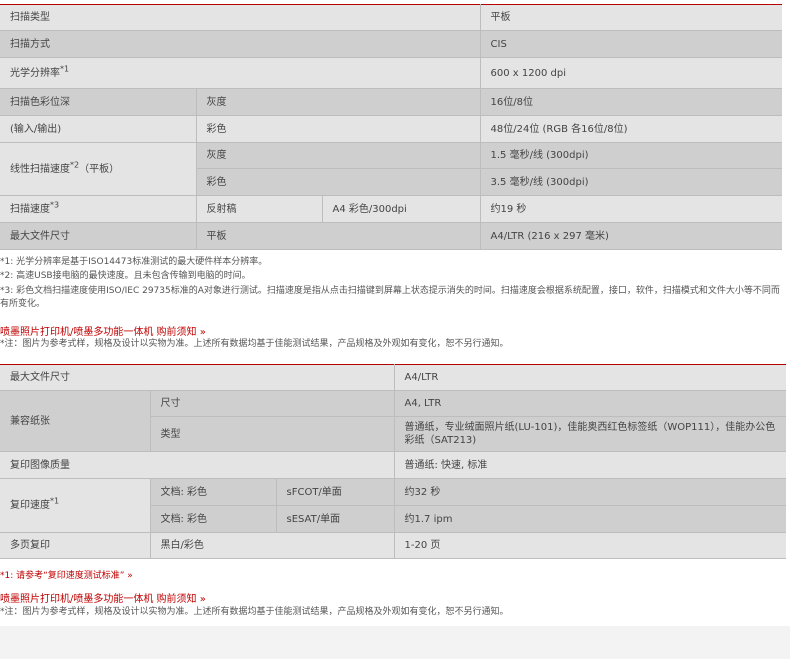 The height and width of the screenshot is (659, 790). I want to click on table-row: 扫描类型 平板, so click(391, 17).